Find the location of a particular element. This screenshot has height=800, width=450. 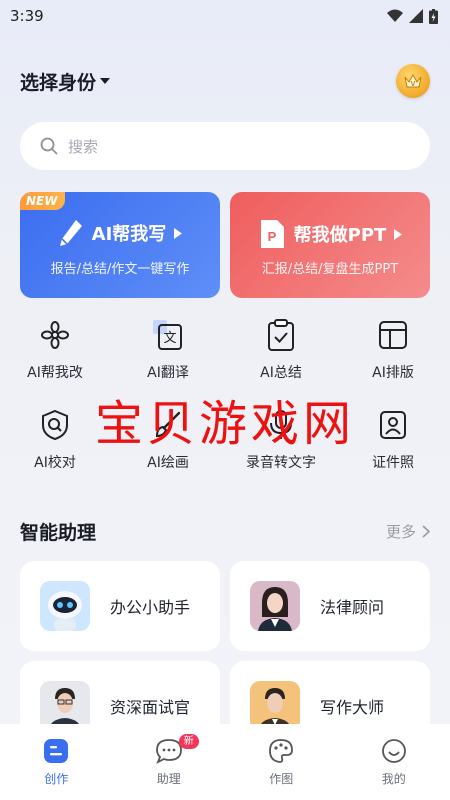

ai-write-title: AI帮我写 is located at coordinates (120, 233).